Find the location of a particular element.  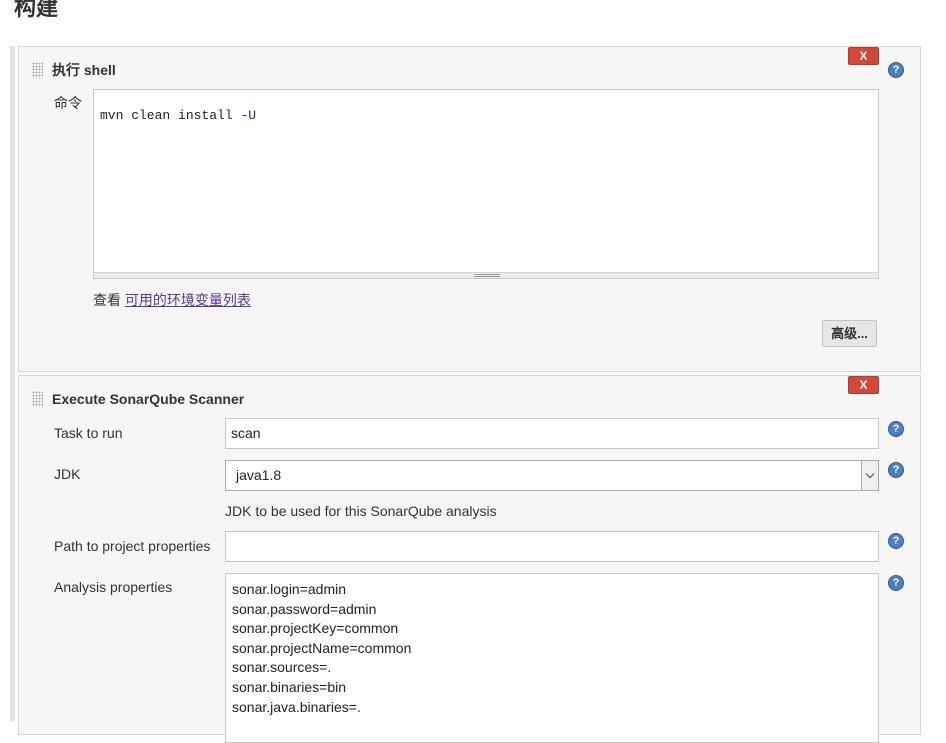

project-properties-path-label: Path to project properties is located at coordinates (132, 546).